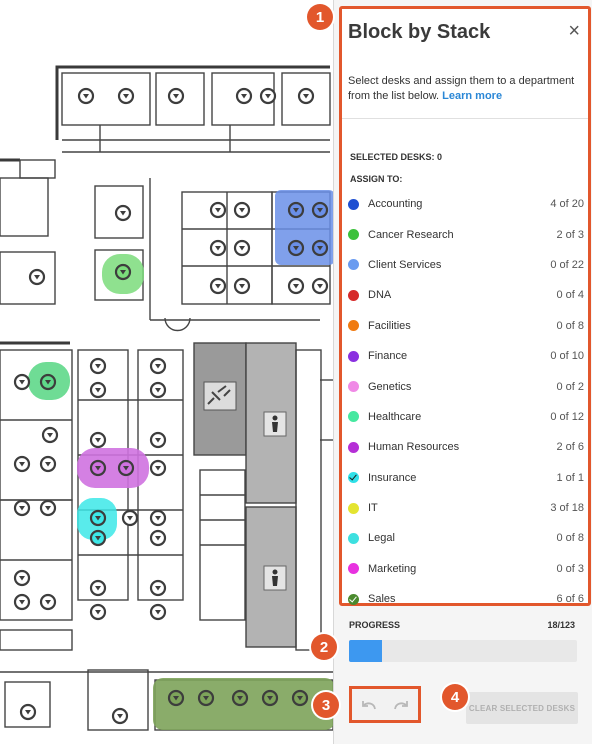 This screenshot has height=744, width=592. Describe the element at coordinates (567, 416) in the screenshot. I see `department-count: 0 of 12` at that location.